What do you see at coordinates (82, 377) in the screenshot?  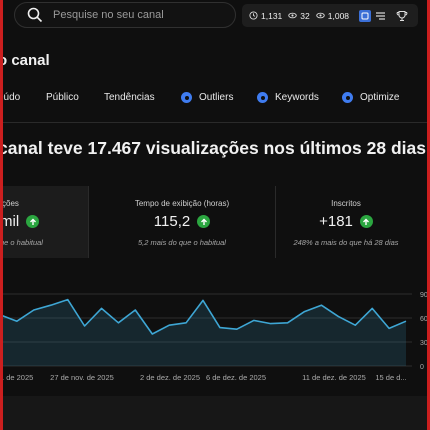 I see `x-tick-label: 27 de nov. de 2025` at bounding box center [82, 377].